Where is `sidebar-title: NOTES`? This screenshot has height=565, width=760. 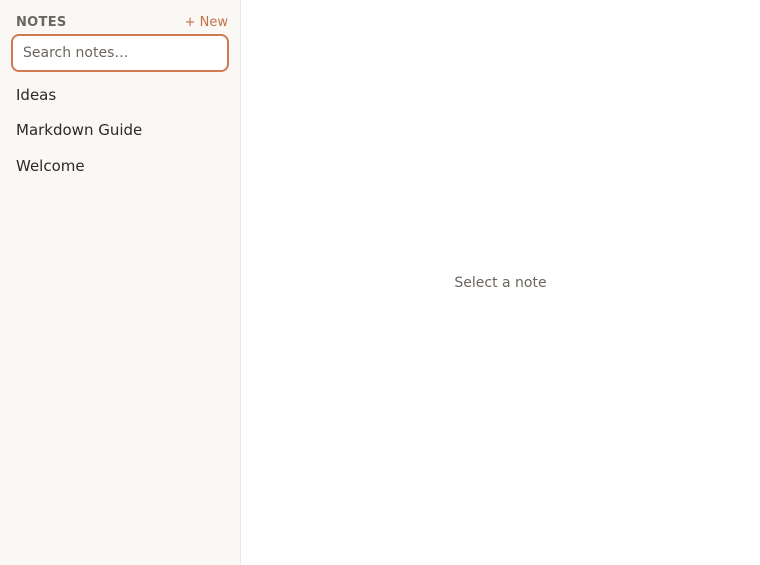
sidebar-title: NOTES is located at coordinates (41, 22).